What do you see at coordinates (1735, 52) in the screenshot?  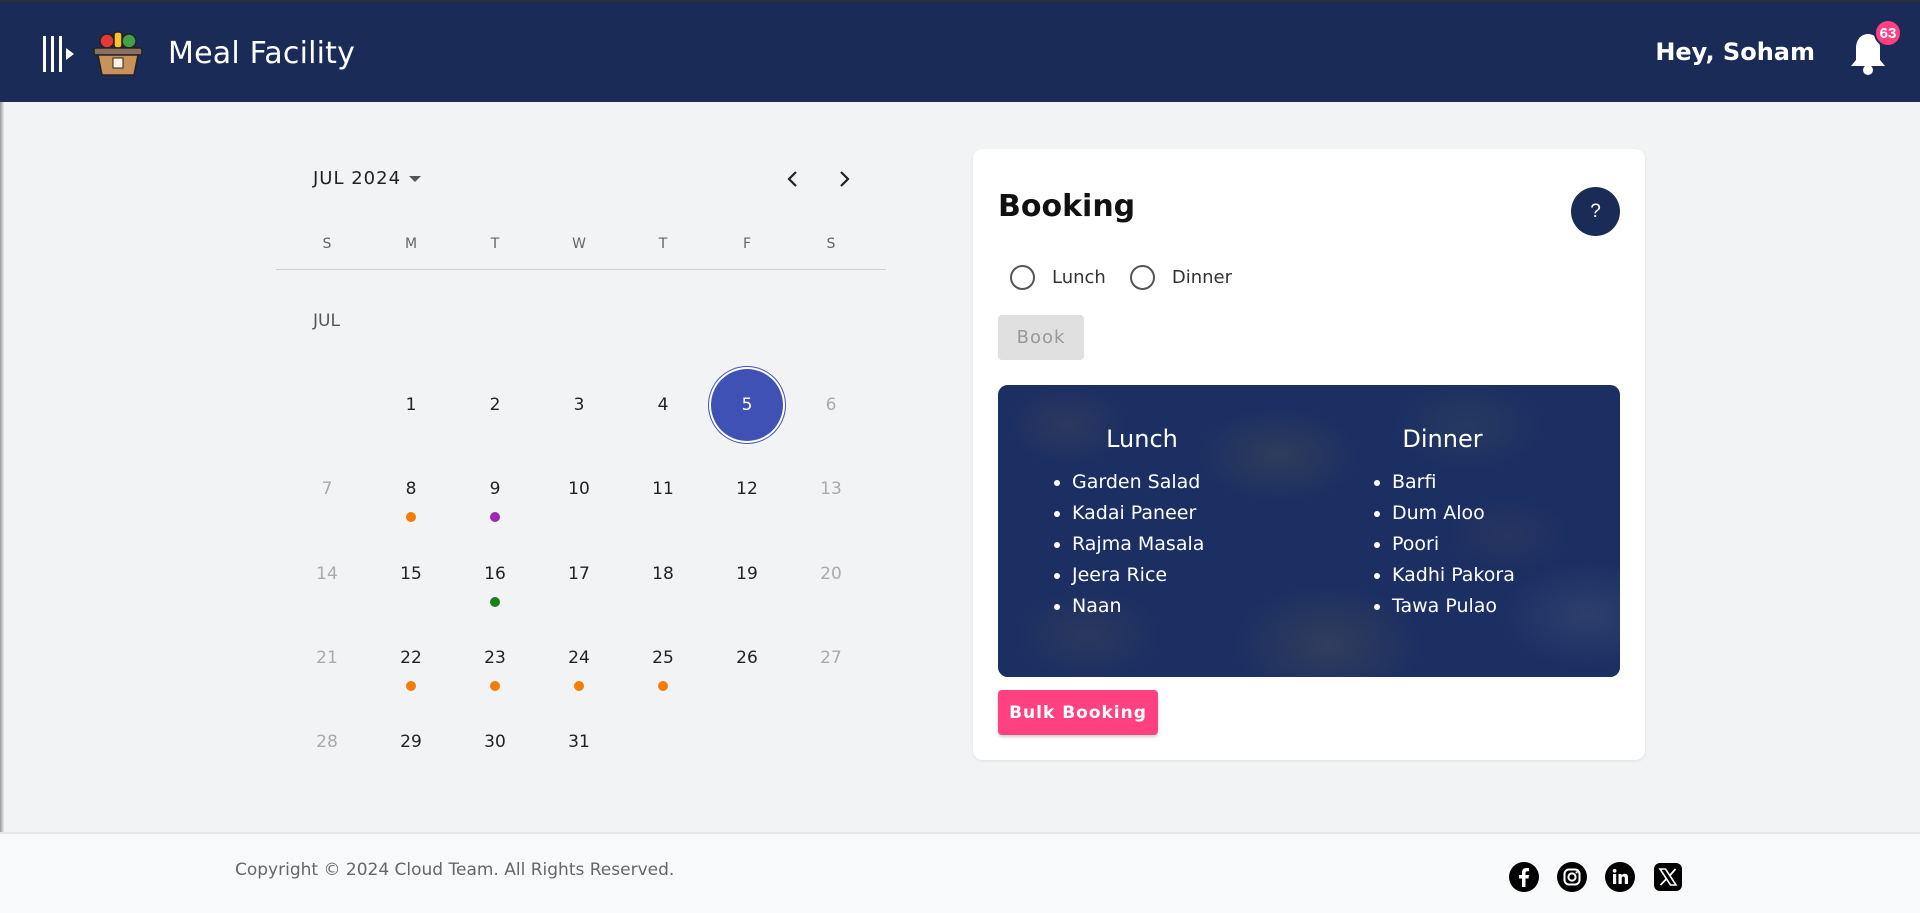 I see `user-greeting: Hey, Soham` at bounding box center [1735, 52].